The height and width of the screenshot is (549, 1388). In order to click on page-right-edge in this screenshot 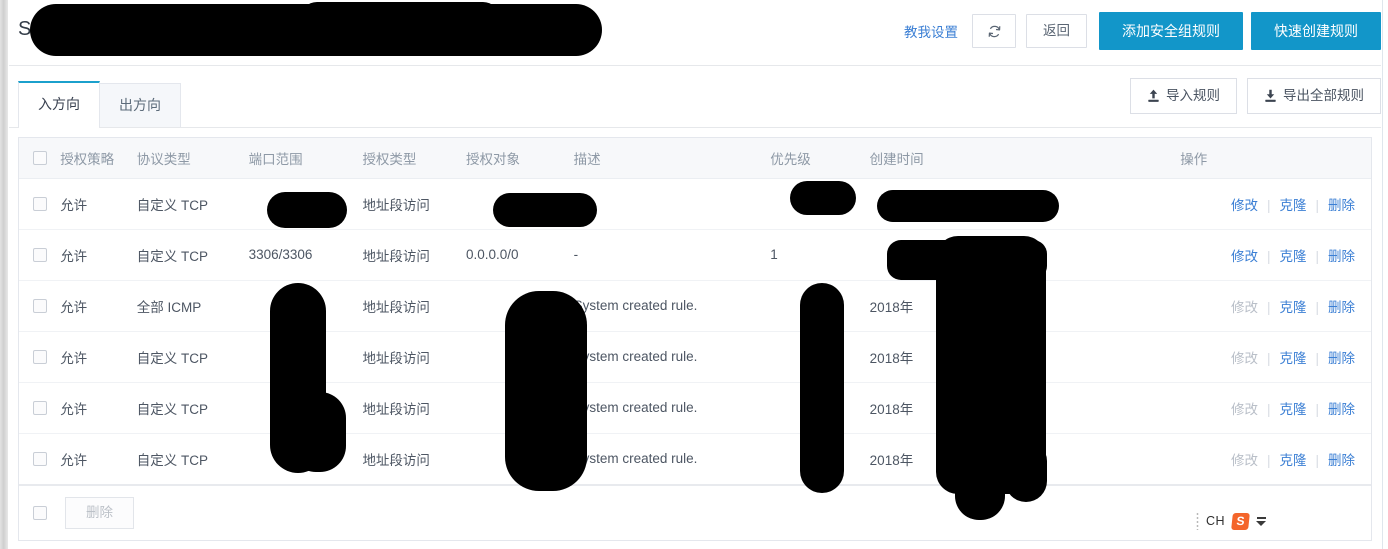, I will do `click(1385, 274)`.